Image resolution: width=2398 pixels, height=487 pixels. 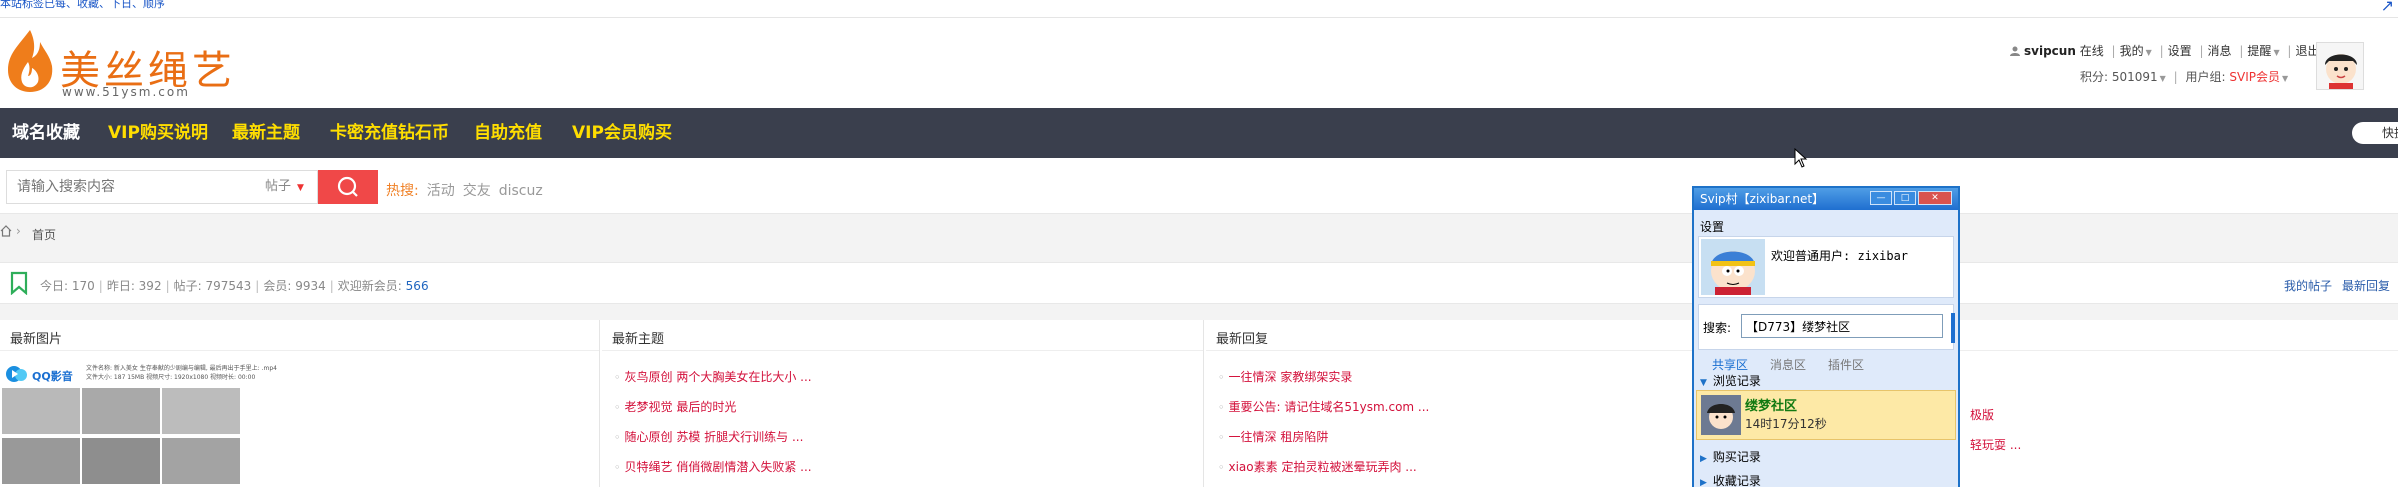 I want to click on newest-member-link: 566, so click(x=417, y=286).